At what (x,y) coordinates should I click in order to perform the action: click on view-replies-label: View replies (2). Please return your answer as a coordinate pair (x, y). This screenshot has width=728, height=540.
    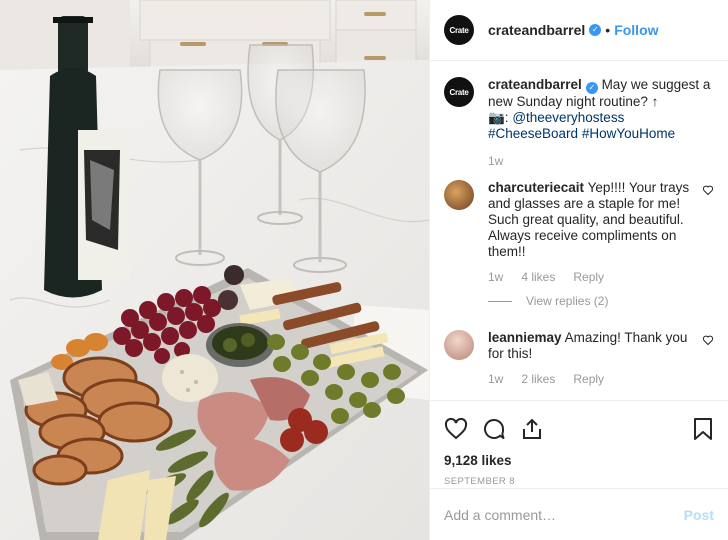
    Looking at the image, I should click on (567, 301).